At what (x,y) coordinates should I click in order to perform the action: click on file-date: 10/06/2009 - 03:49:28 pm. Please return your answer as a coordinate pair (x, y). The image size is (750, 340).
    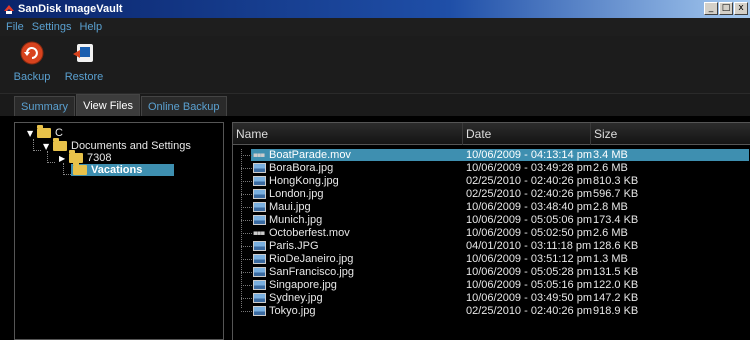
    Looking at the image, I should click on (529, 168).